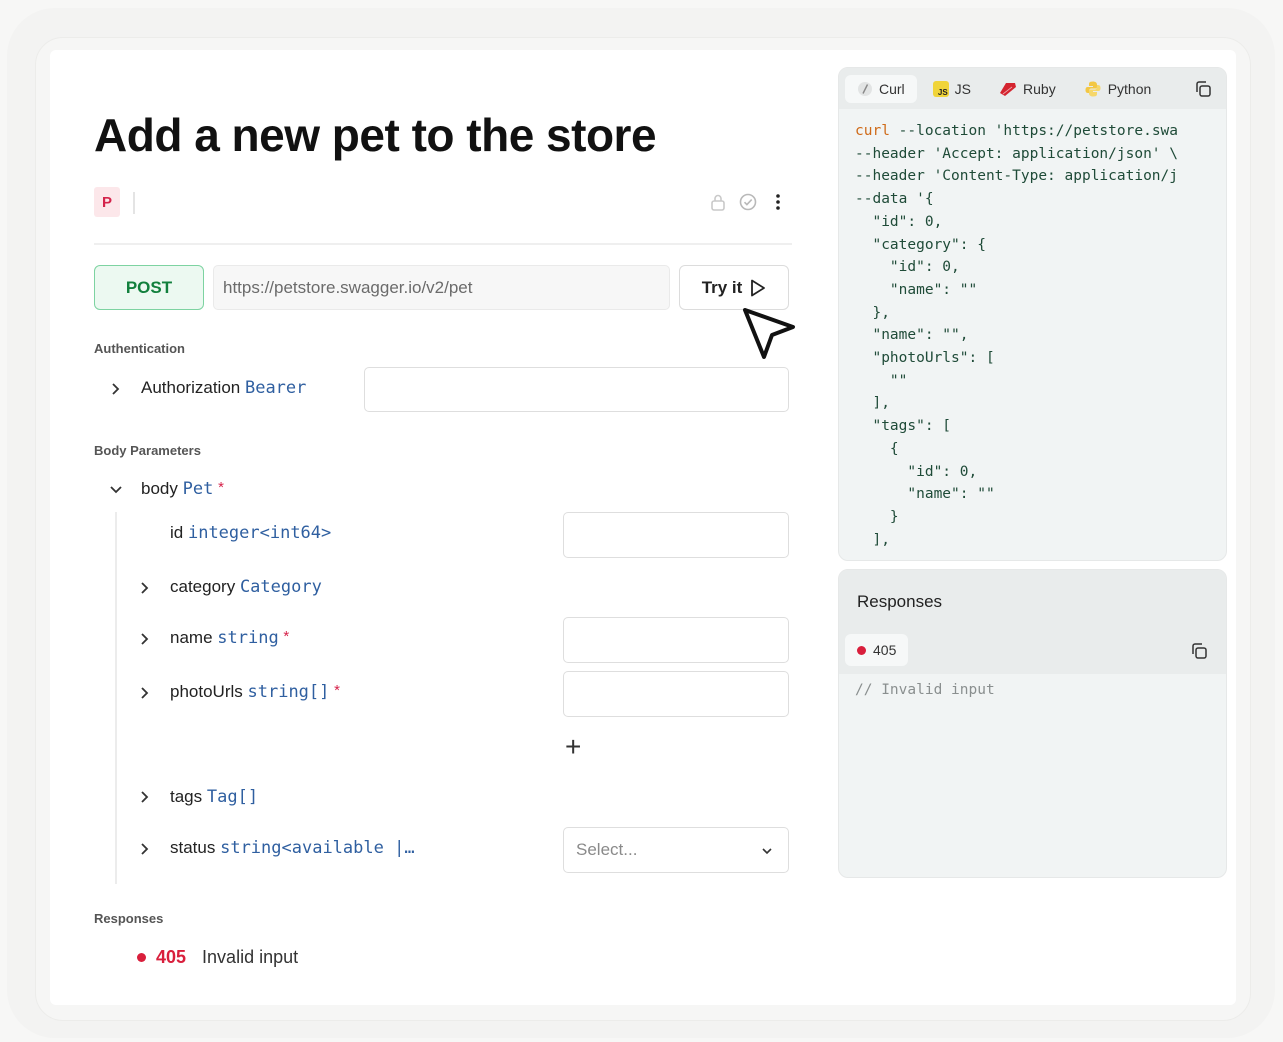 This screenshot has height=1042, width=1283. I want to click on code-line: "id": 0,, so click(1035, 472).